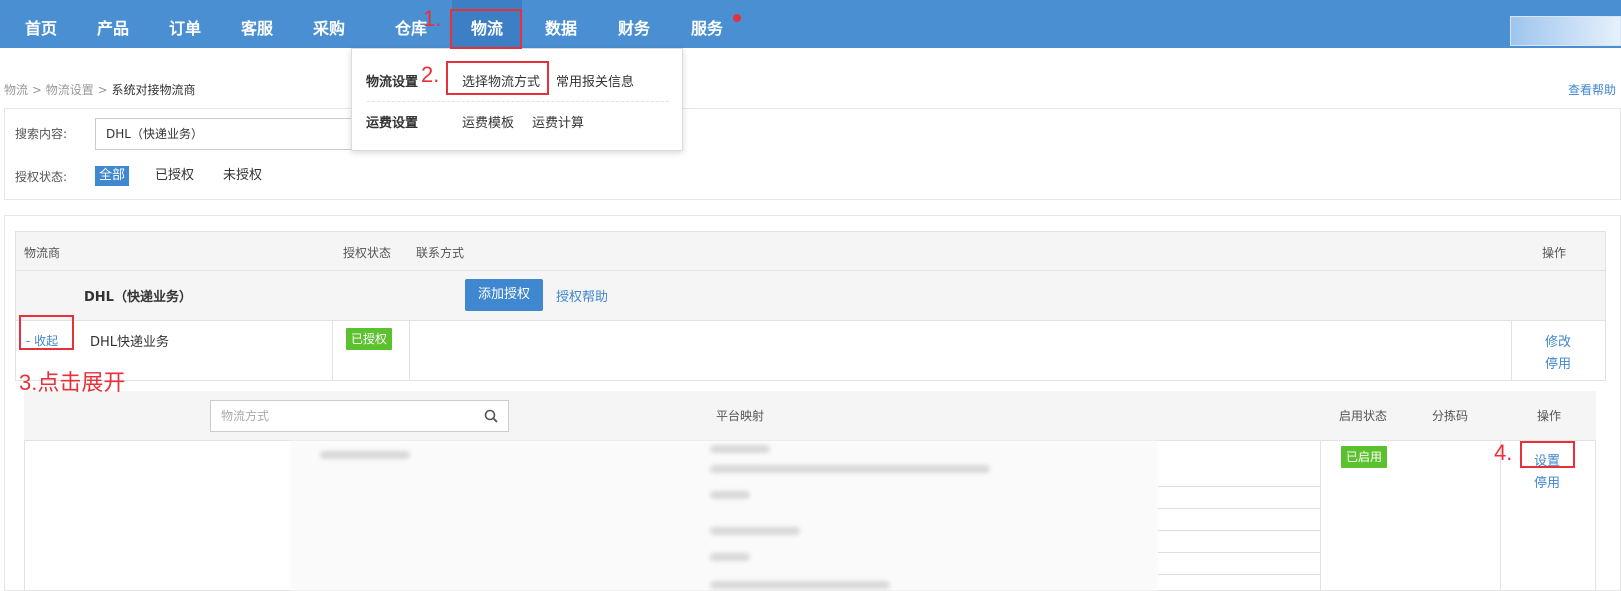 The image size is (1621, 591). What do you see at coordinates (392, 82) in the screenshot?
I see `dropdown-logistics-settings-heading: 物流设置` at bounding box center [392, 82].